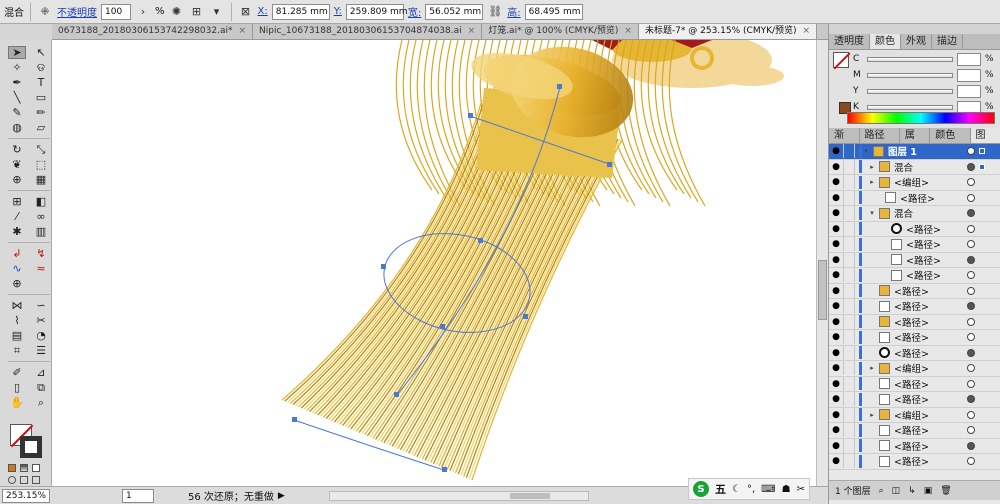 Image resolution: width=1000 pixels, height=504 pixels. I want to click on layer-name: 混合, so click(903, 167).